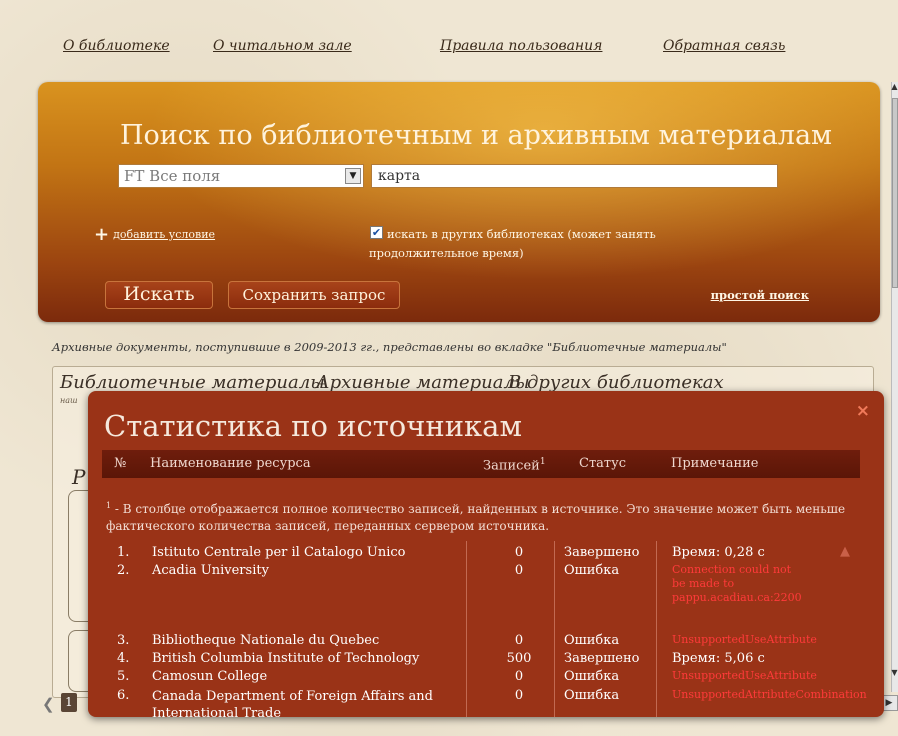  What do you see at coordinates (123, 640) in the screenshot?
I see `row-num: 3.` at bounding box center [123, 640].